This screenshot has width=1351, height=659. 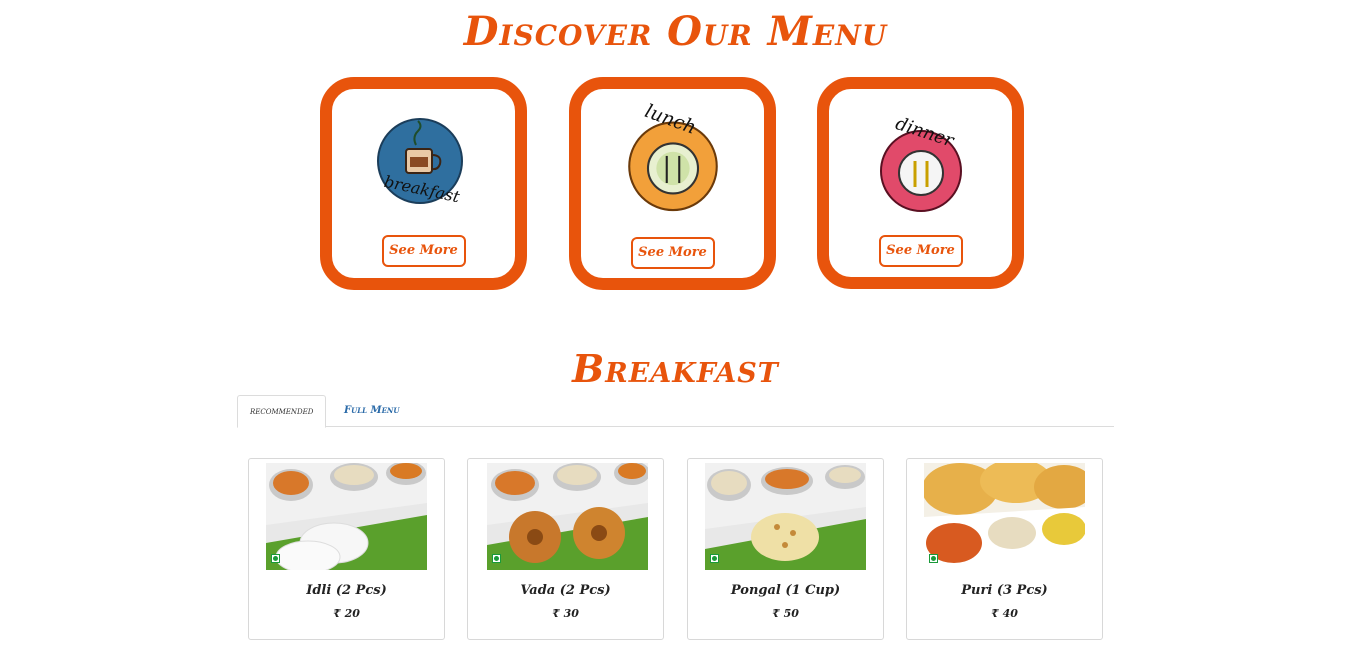 What do you see at coordinates (565, 613) in the screenshot?
I see `item-price: ₹ 30` at bounding box center [565, 613].